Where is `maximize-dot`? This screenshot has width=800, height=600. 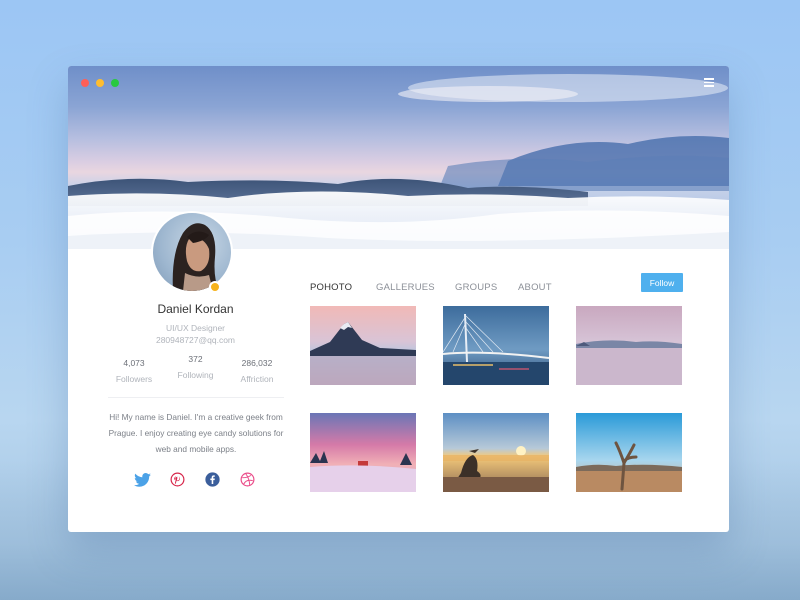 maximize-dot is located at coordinates (115, 83).